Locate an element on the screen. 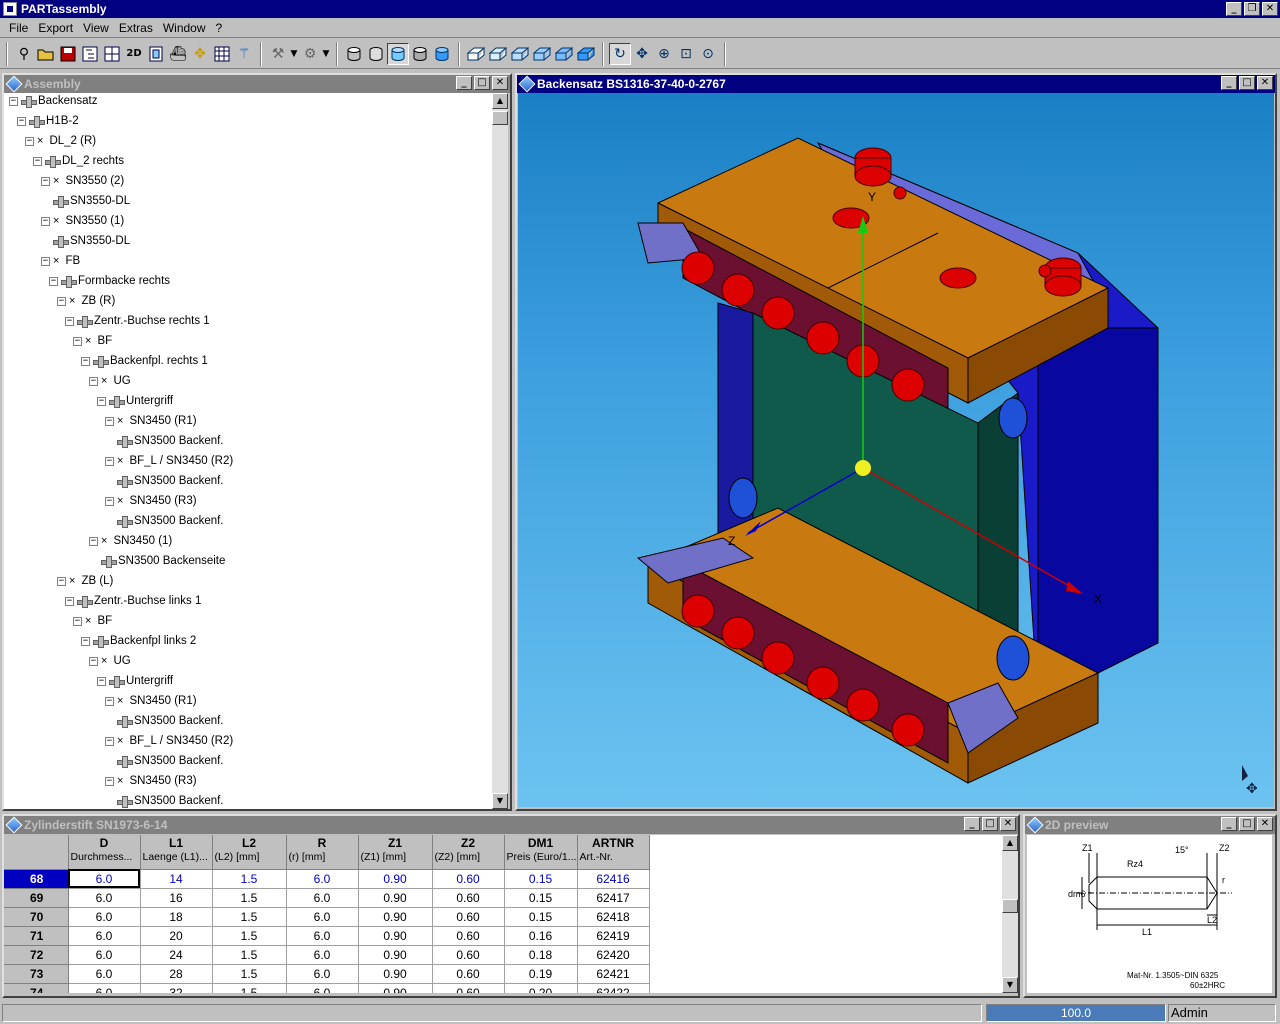  table-cell: 62416 is located at coordinates (613, 879).